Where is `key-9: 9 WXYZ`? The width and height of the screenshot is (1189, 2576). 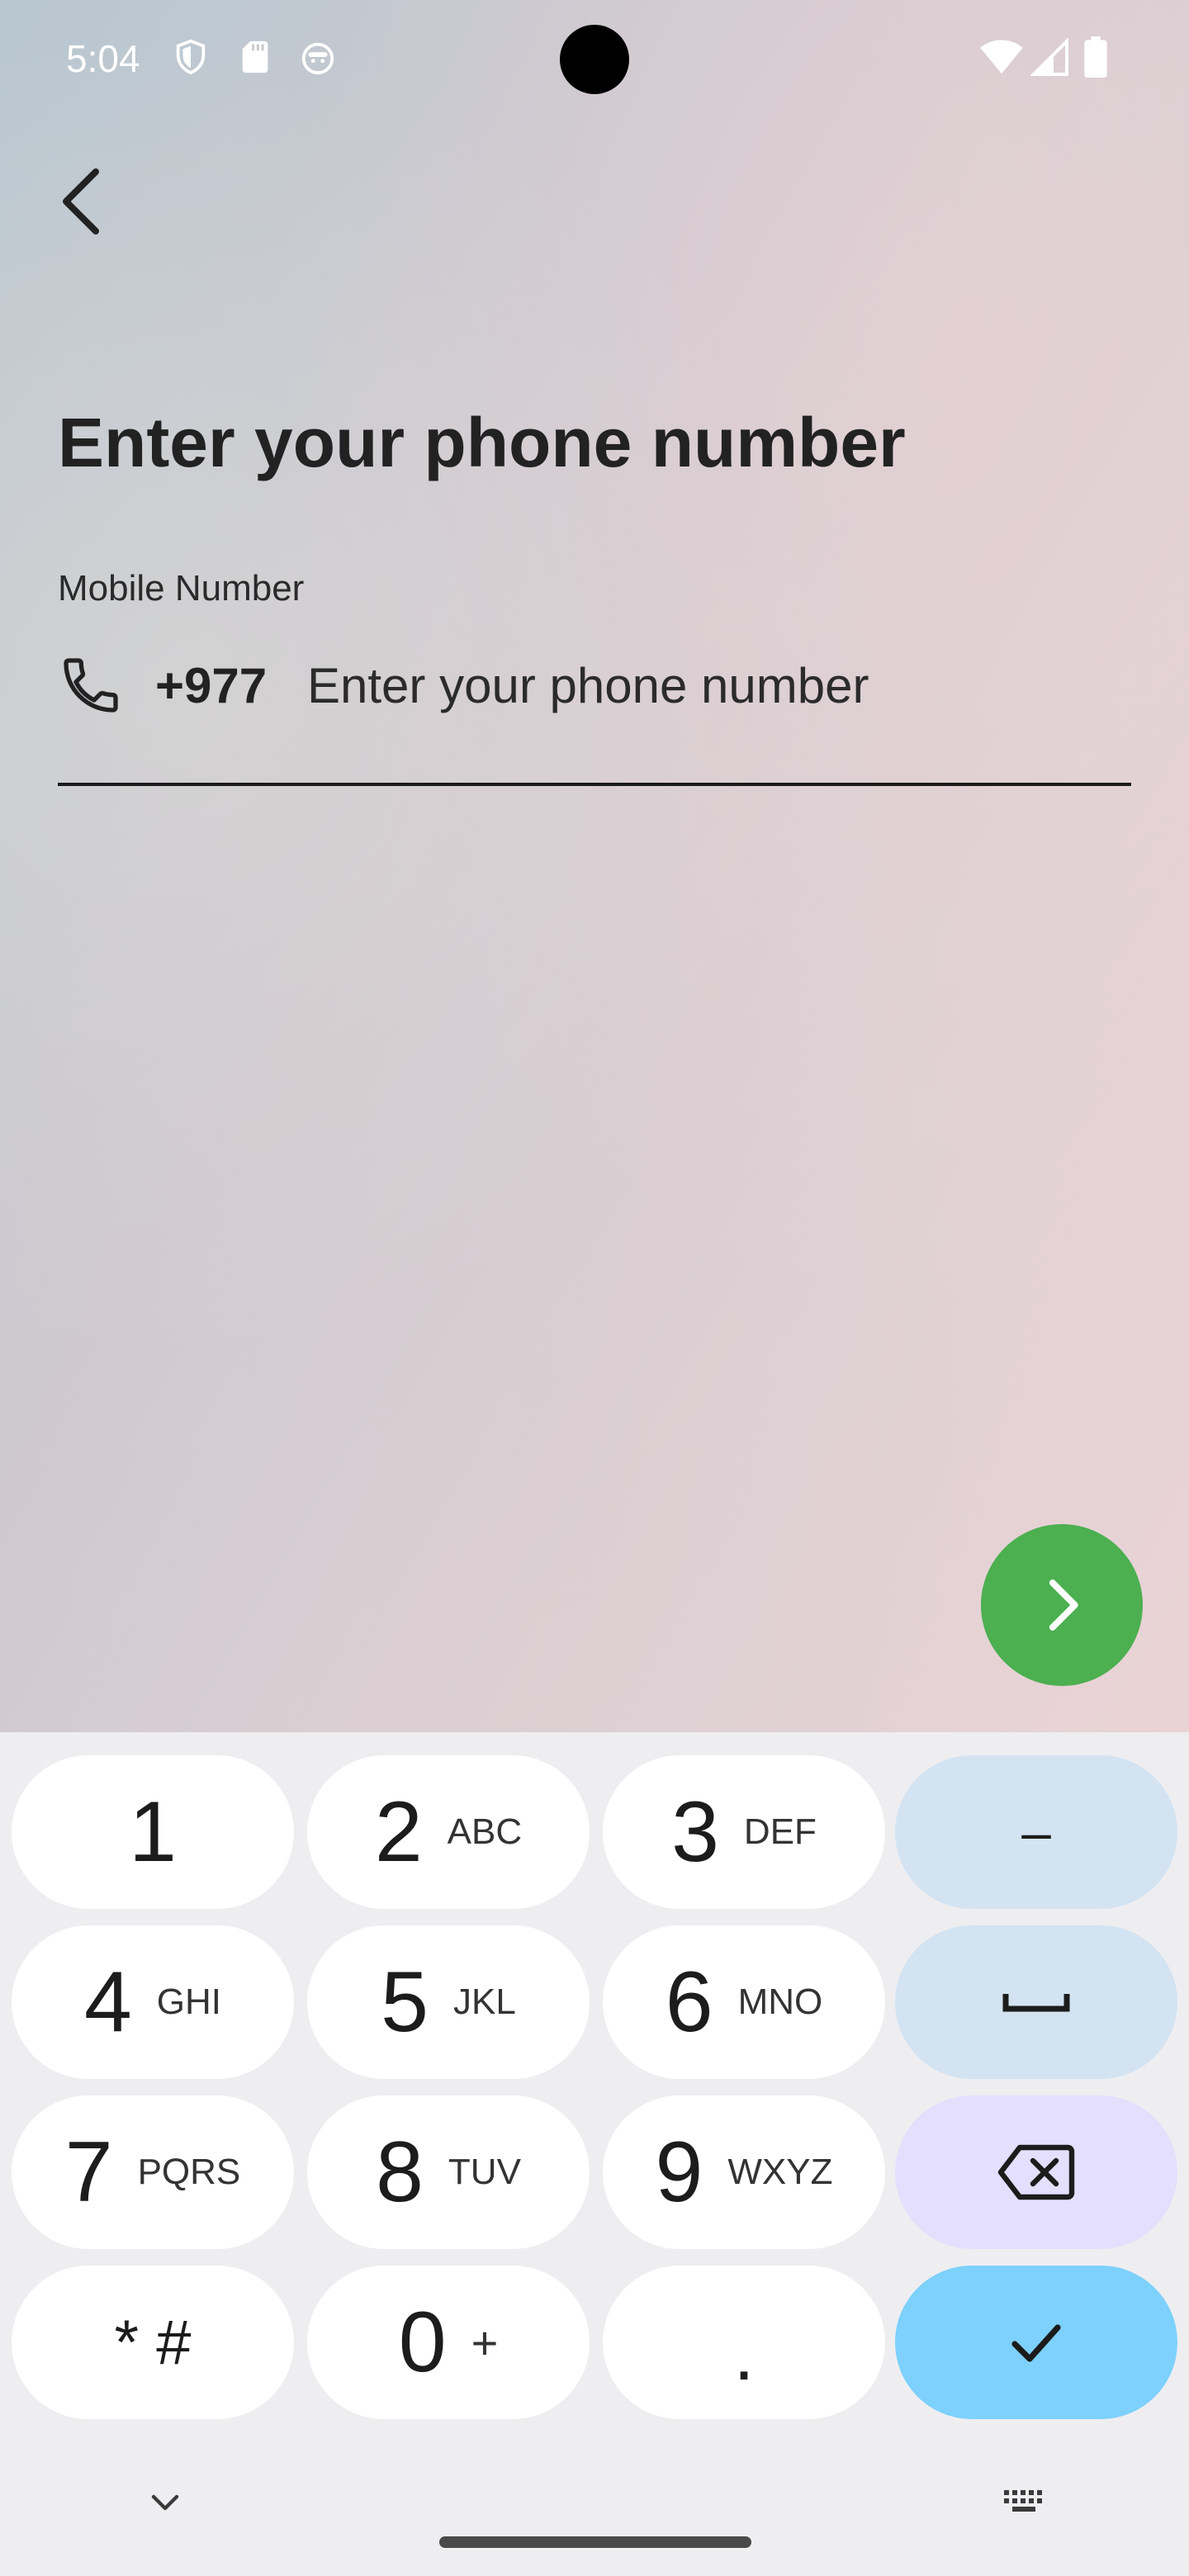
key-9: 9 WXYZ is located at coordinates (744, 2172).